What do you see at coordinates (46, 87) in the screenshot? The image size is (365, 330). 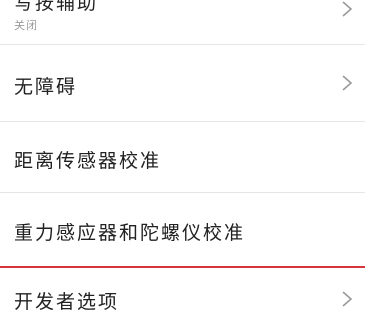 I see `settings-item-title: 无障碍` at bounding box center [46, 87].